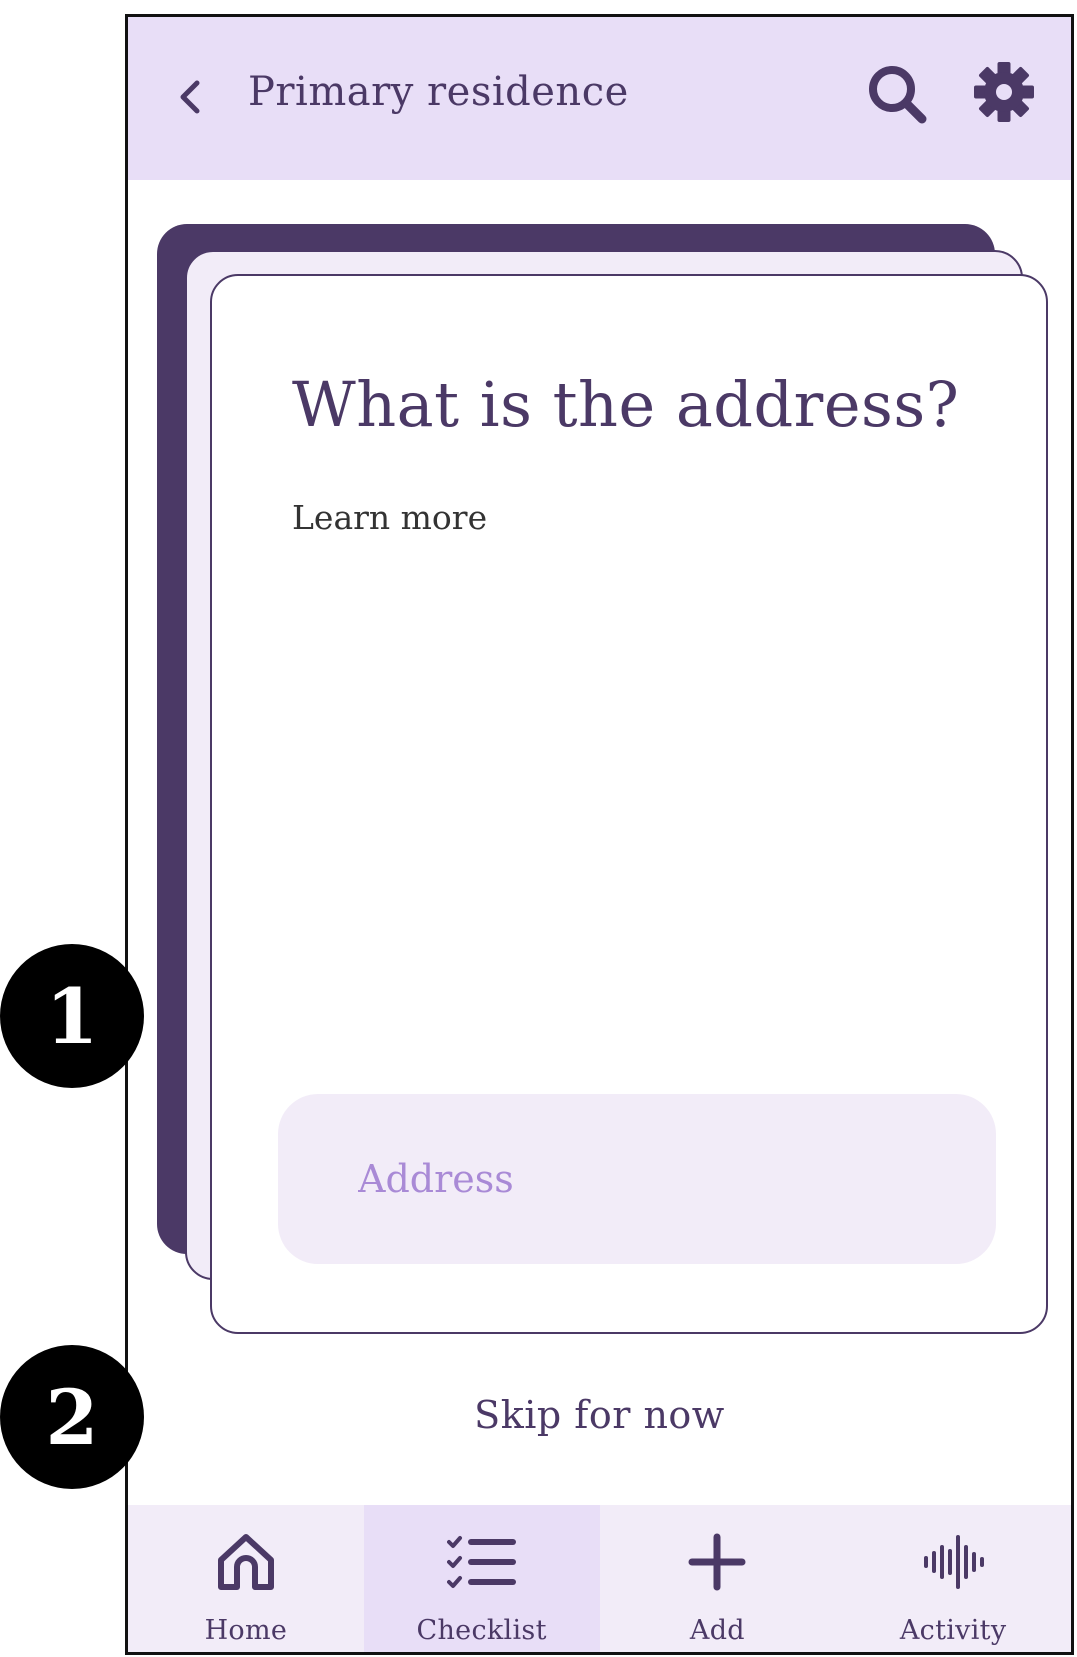  What do you see at coordinates (599, 1415) in the screenshot?
I see `skip-for-now-button: Skip for now` at bounding box center [599, 1415].